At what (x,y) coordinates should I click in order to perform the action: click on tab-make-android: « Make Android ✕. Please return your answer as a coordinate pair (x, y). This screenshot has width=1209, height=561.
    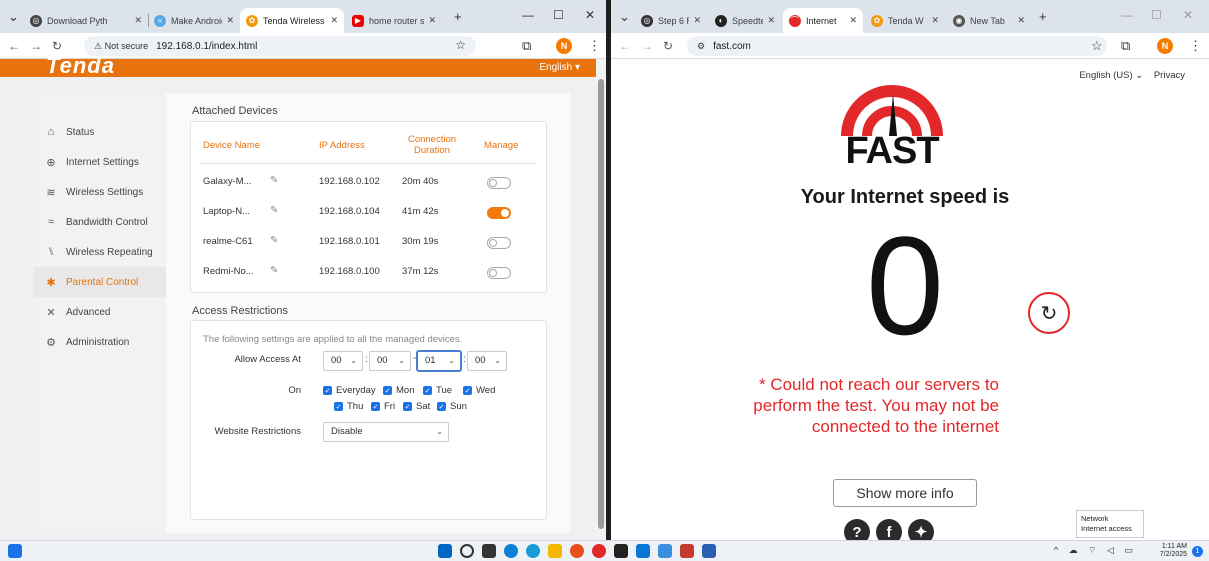
    Looking at the image, I should click on (194, 20).